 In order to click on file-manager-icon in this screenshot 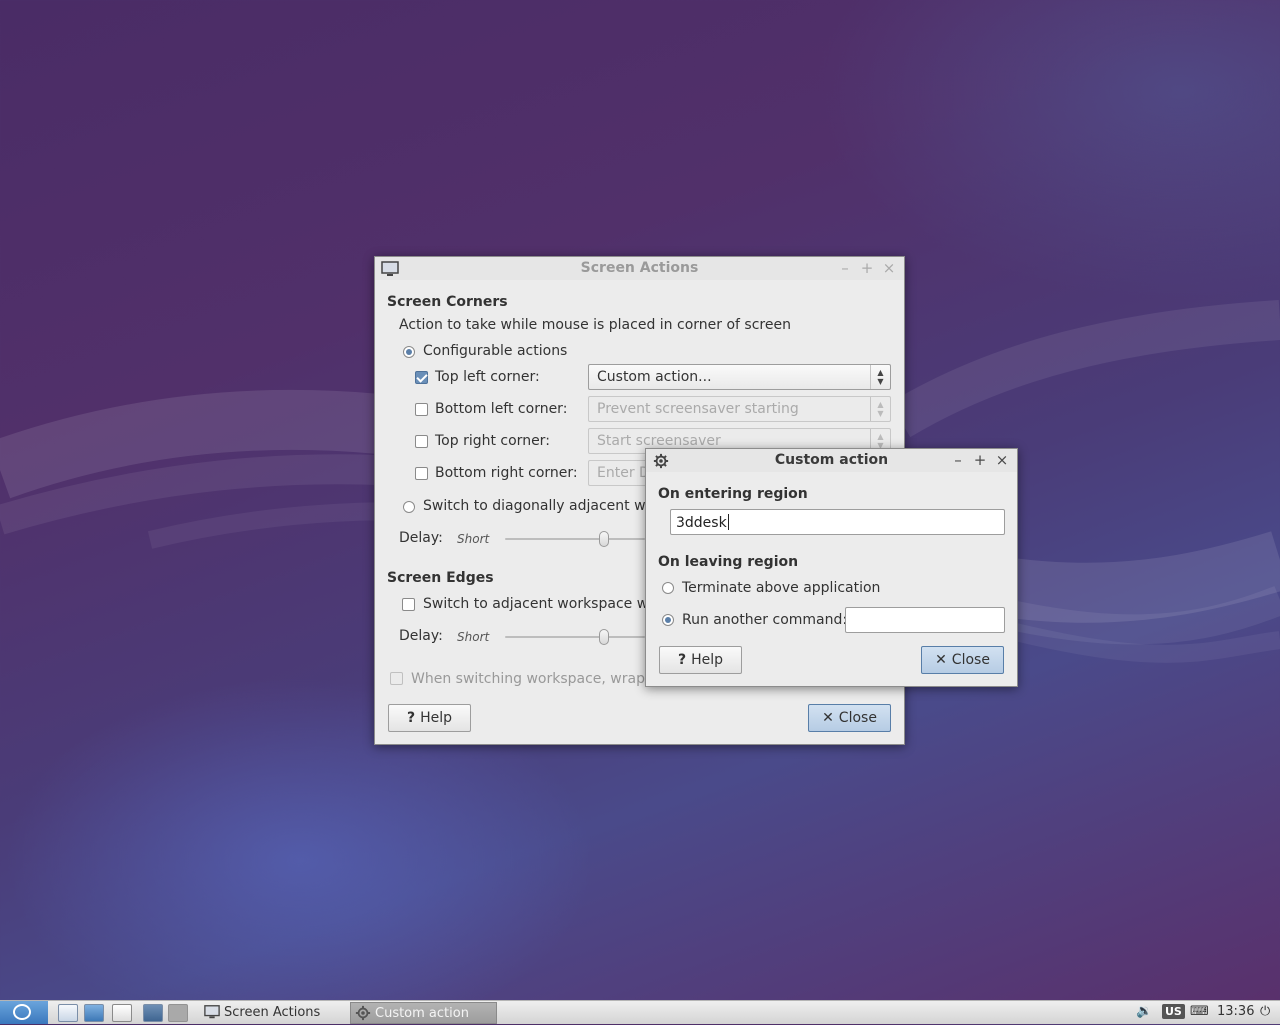, I will do `click(68, 1013)`.